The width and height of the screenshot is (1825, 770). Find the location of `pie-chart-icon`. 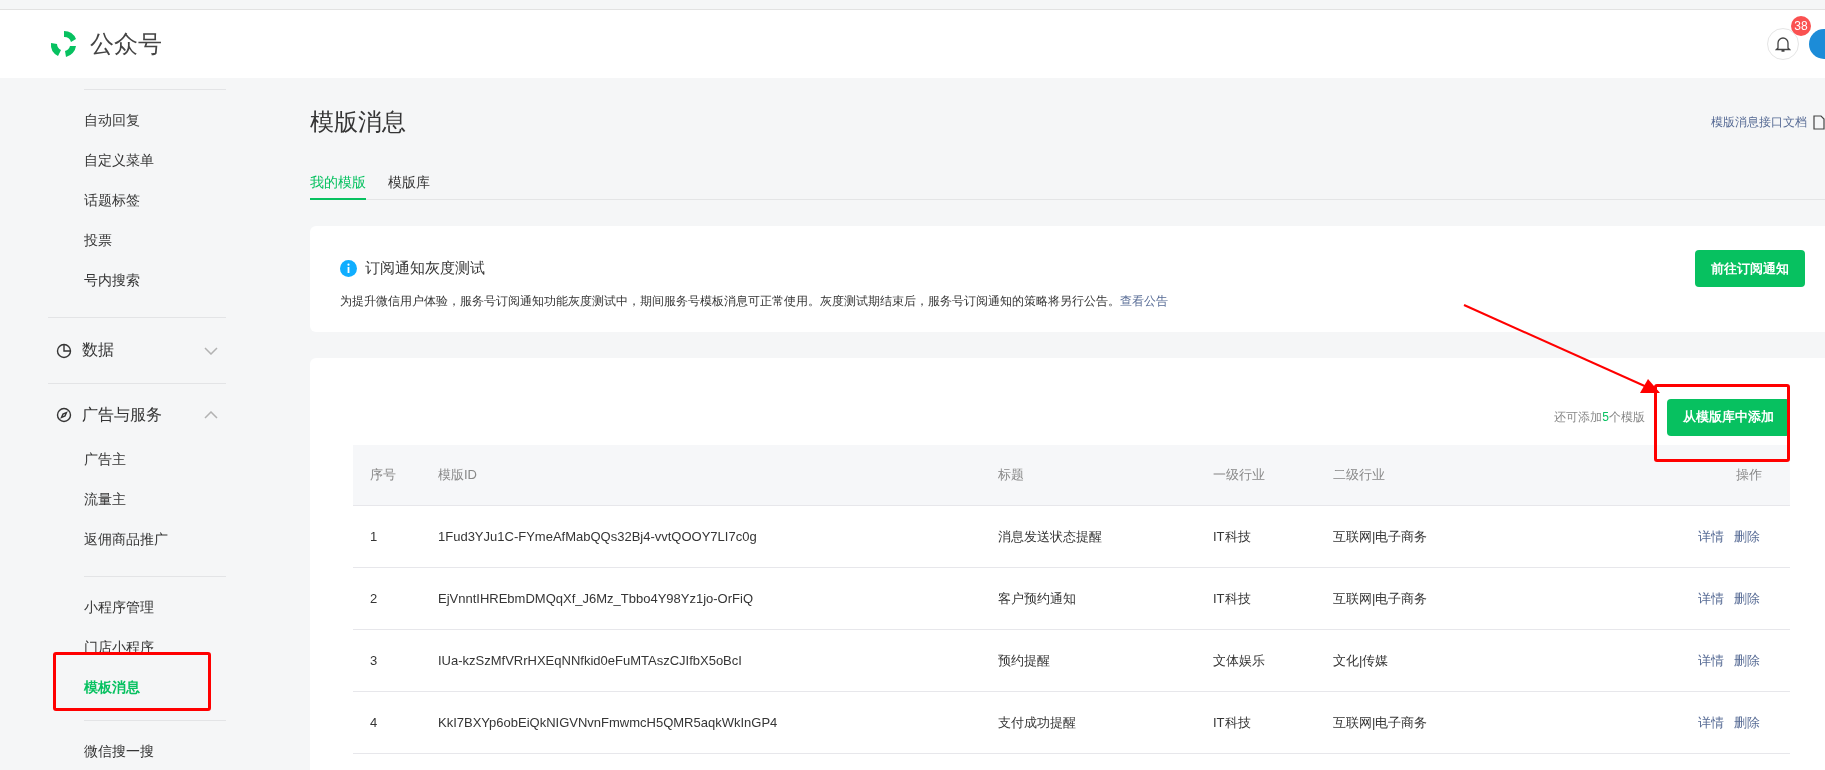

pie-chart-icon is located at coordinates (64, 350).